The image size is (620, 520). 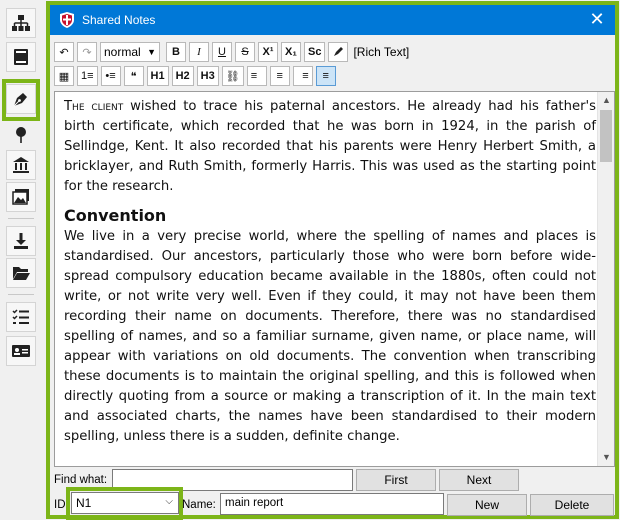 I want to click on vertical-scrollbar: ▲ ▼, so click(x=605, y=279).